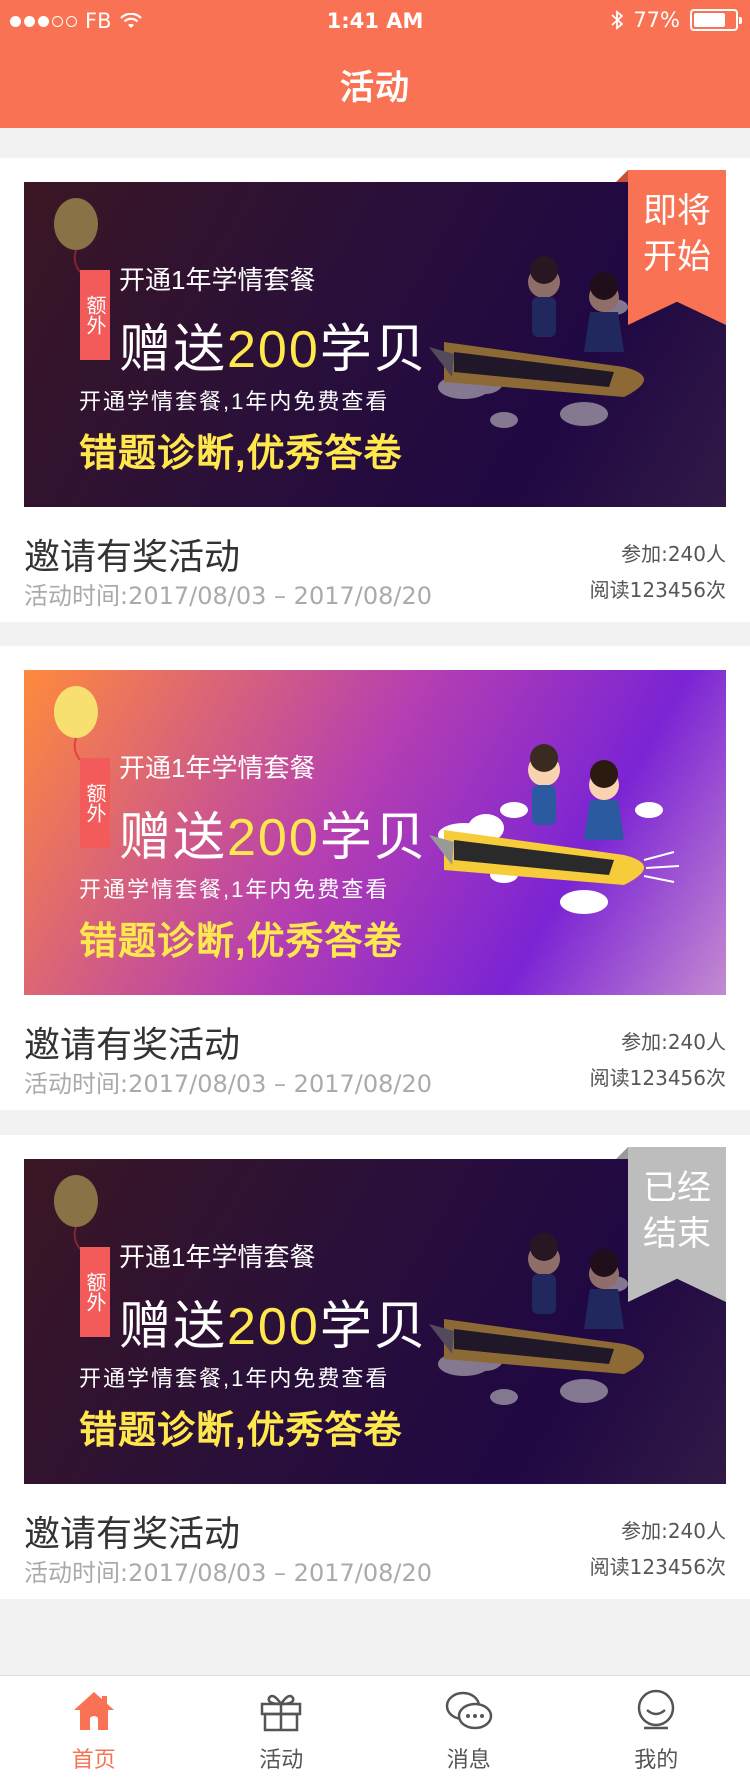  I want to click on home-icon, so click(93, 1711).